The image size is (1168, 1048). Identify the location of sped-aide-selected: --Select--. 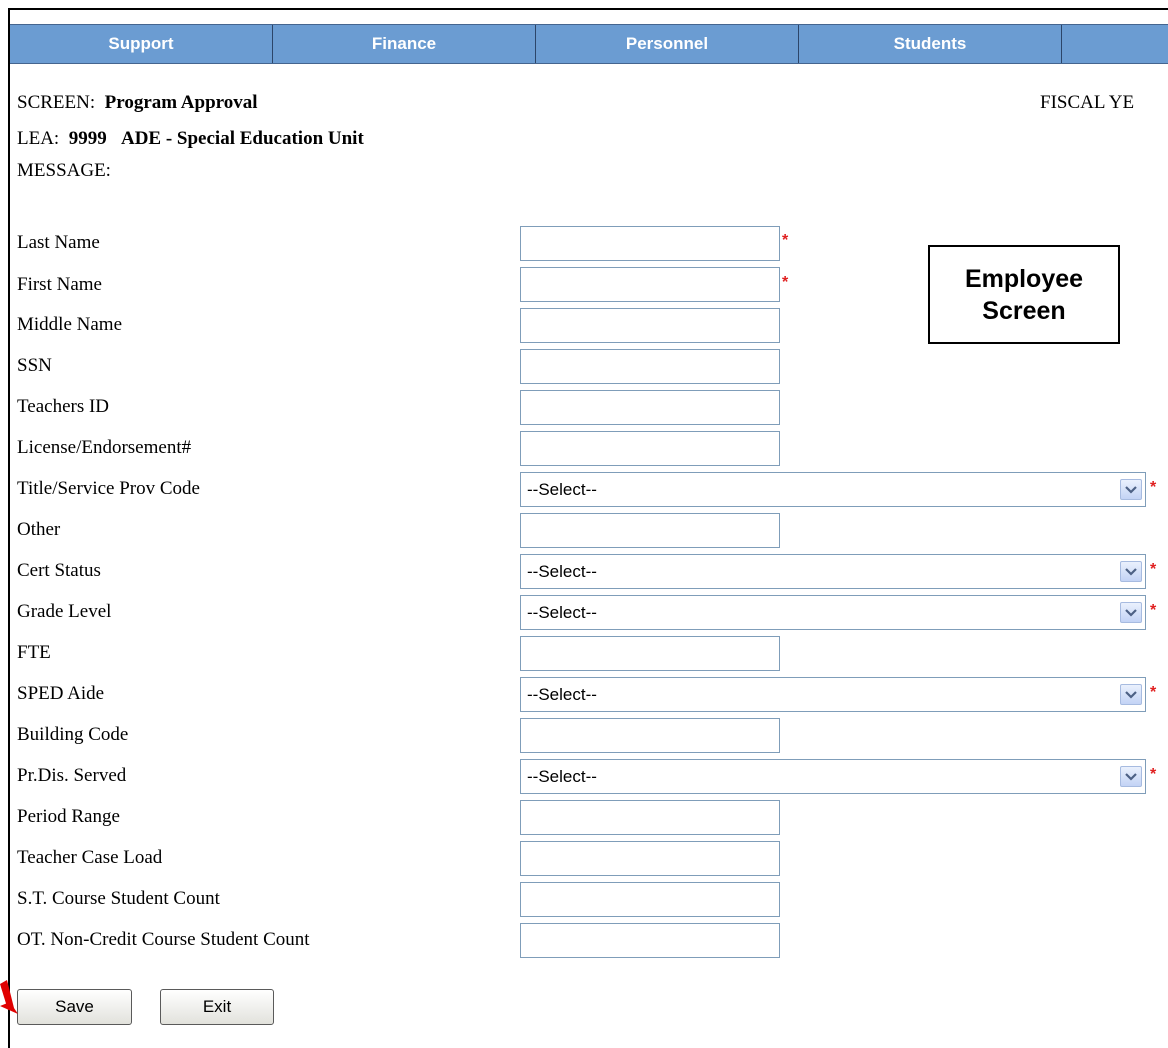
(562, 694).